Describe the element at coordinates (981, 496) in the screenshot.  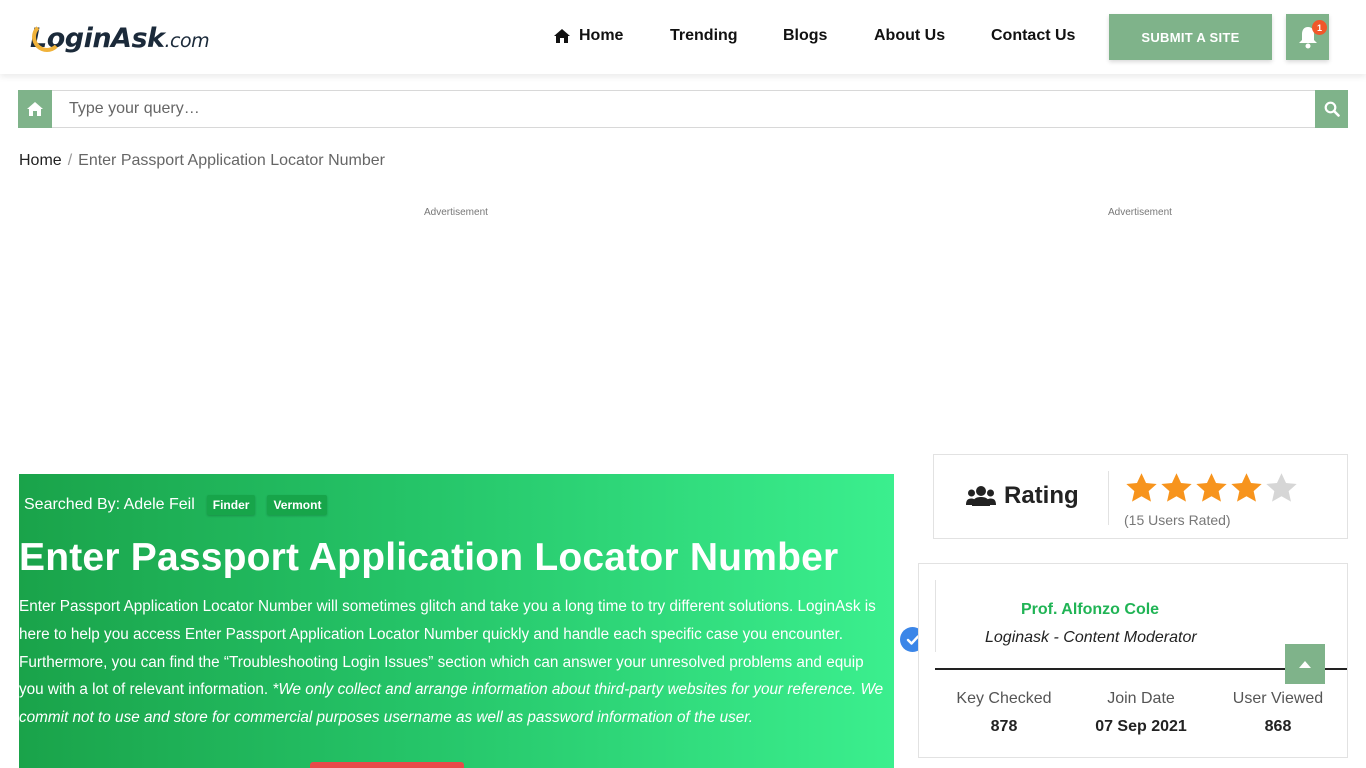
I see `users-icon` at that location.